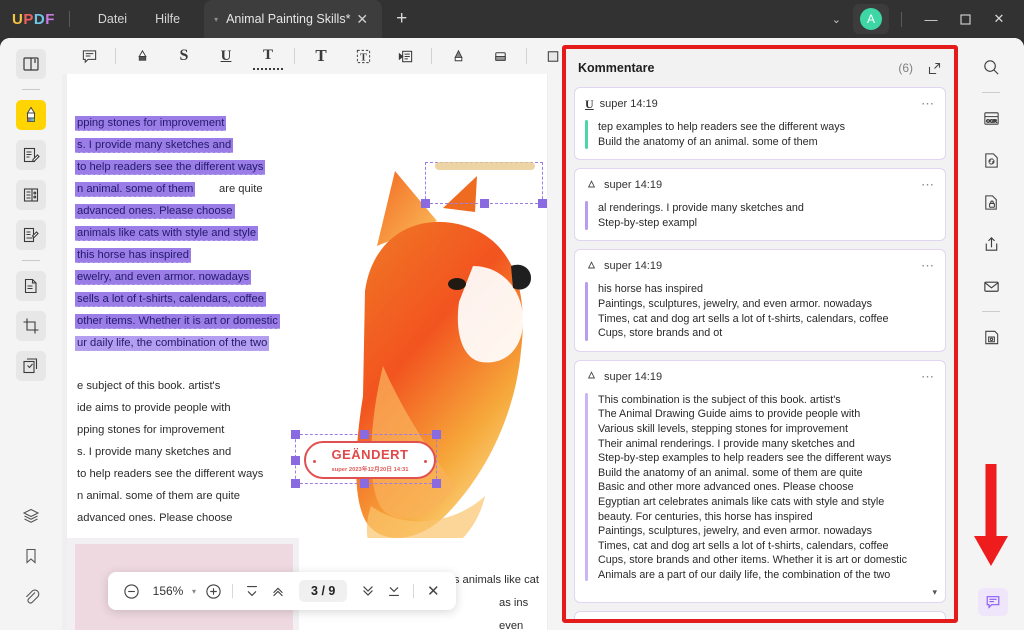 The image size is (1024, 630). What do you see at coordinates (213, 591) in the screenshot?
I see `zoom-in-button` at bounding box center [213, 591].